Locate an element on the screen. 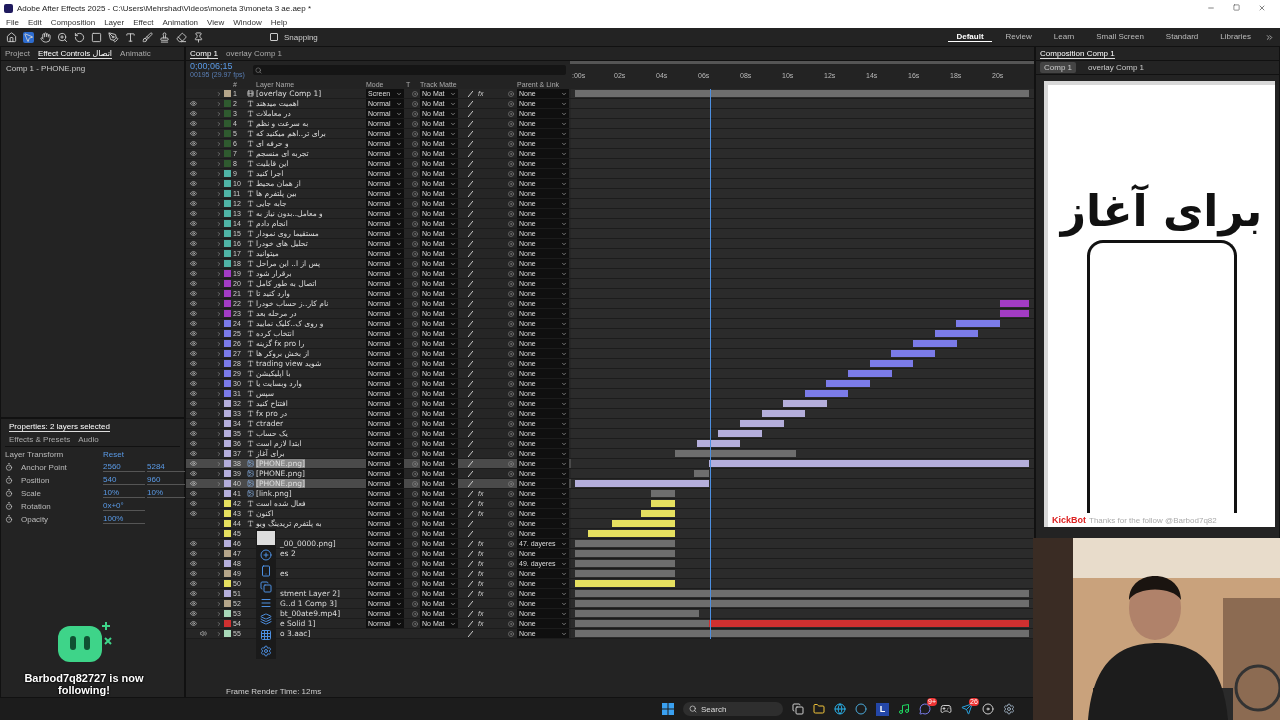  menu-item: Animation is located at coordinates (180, 22).